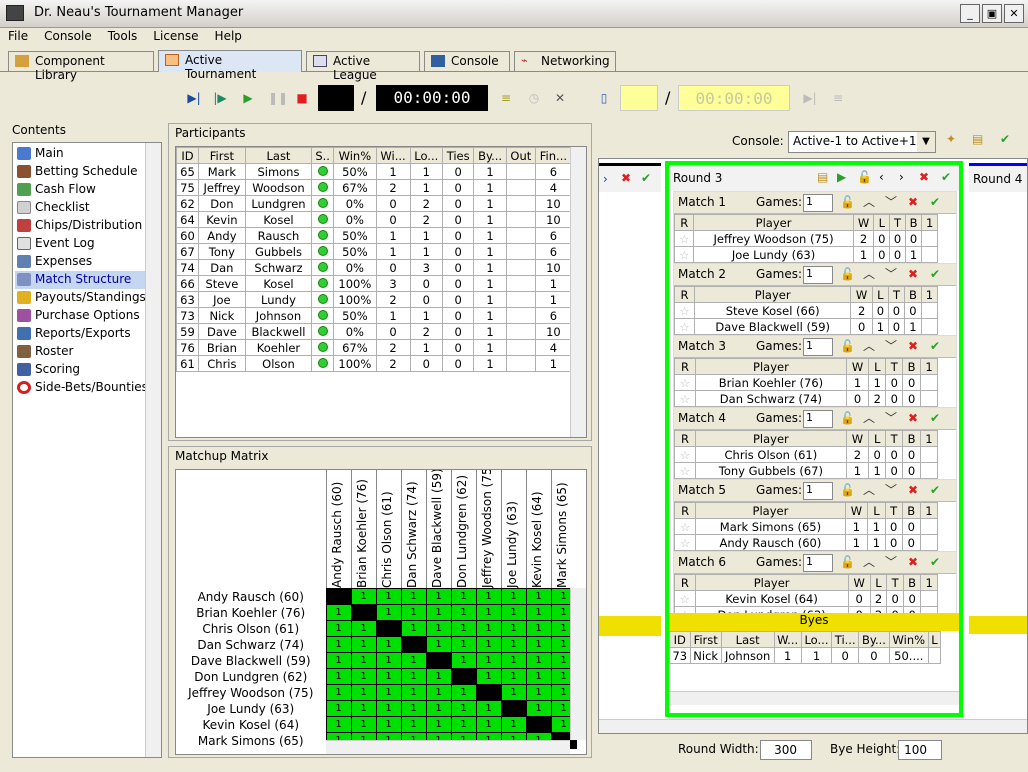 The width and height of the screenshot is (1028, 772). Describe the element at coordinates (80, 280) in the screenshot. I see `contents-item-match-structure: Match Structure` at that location.